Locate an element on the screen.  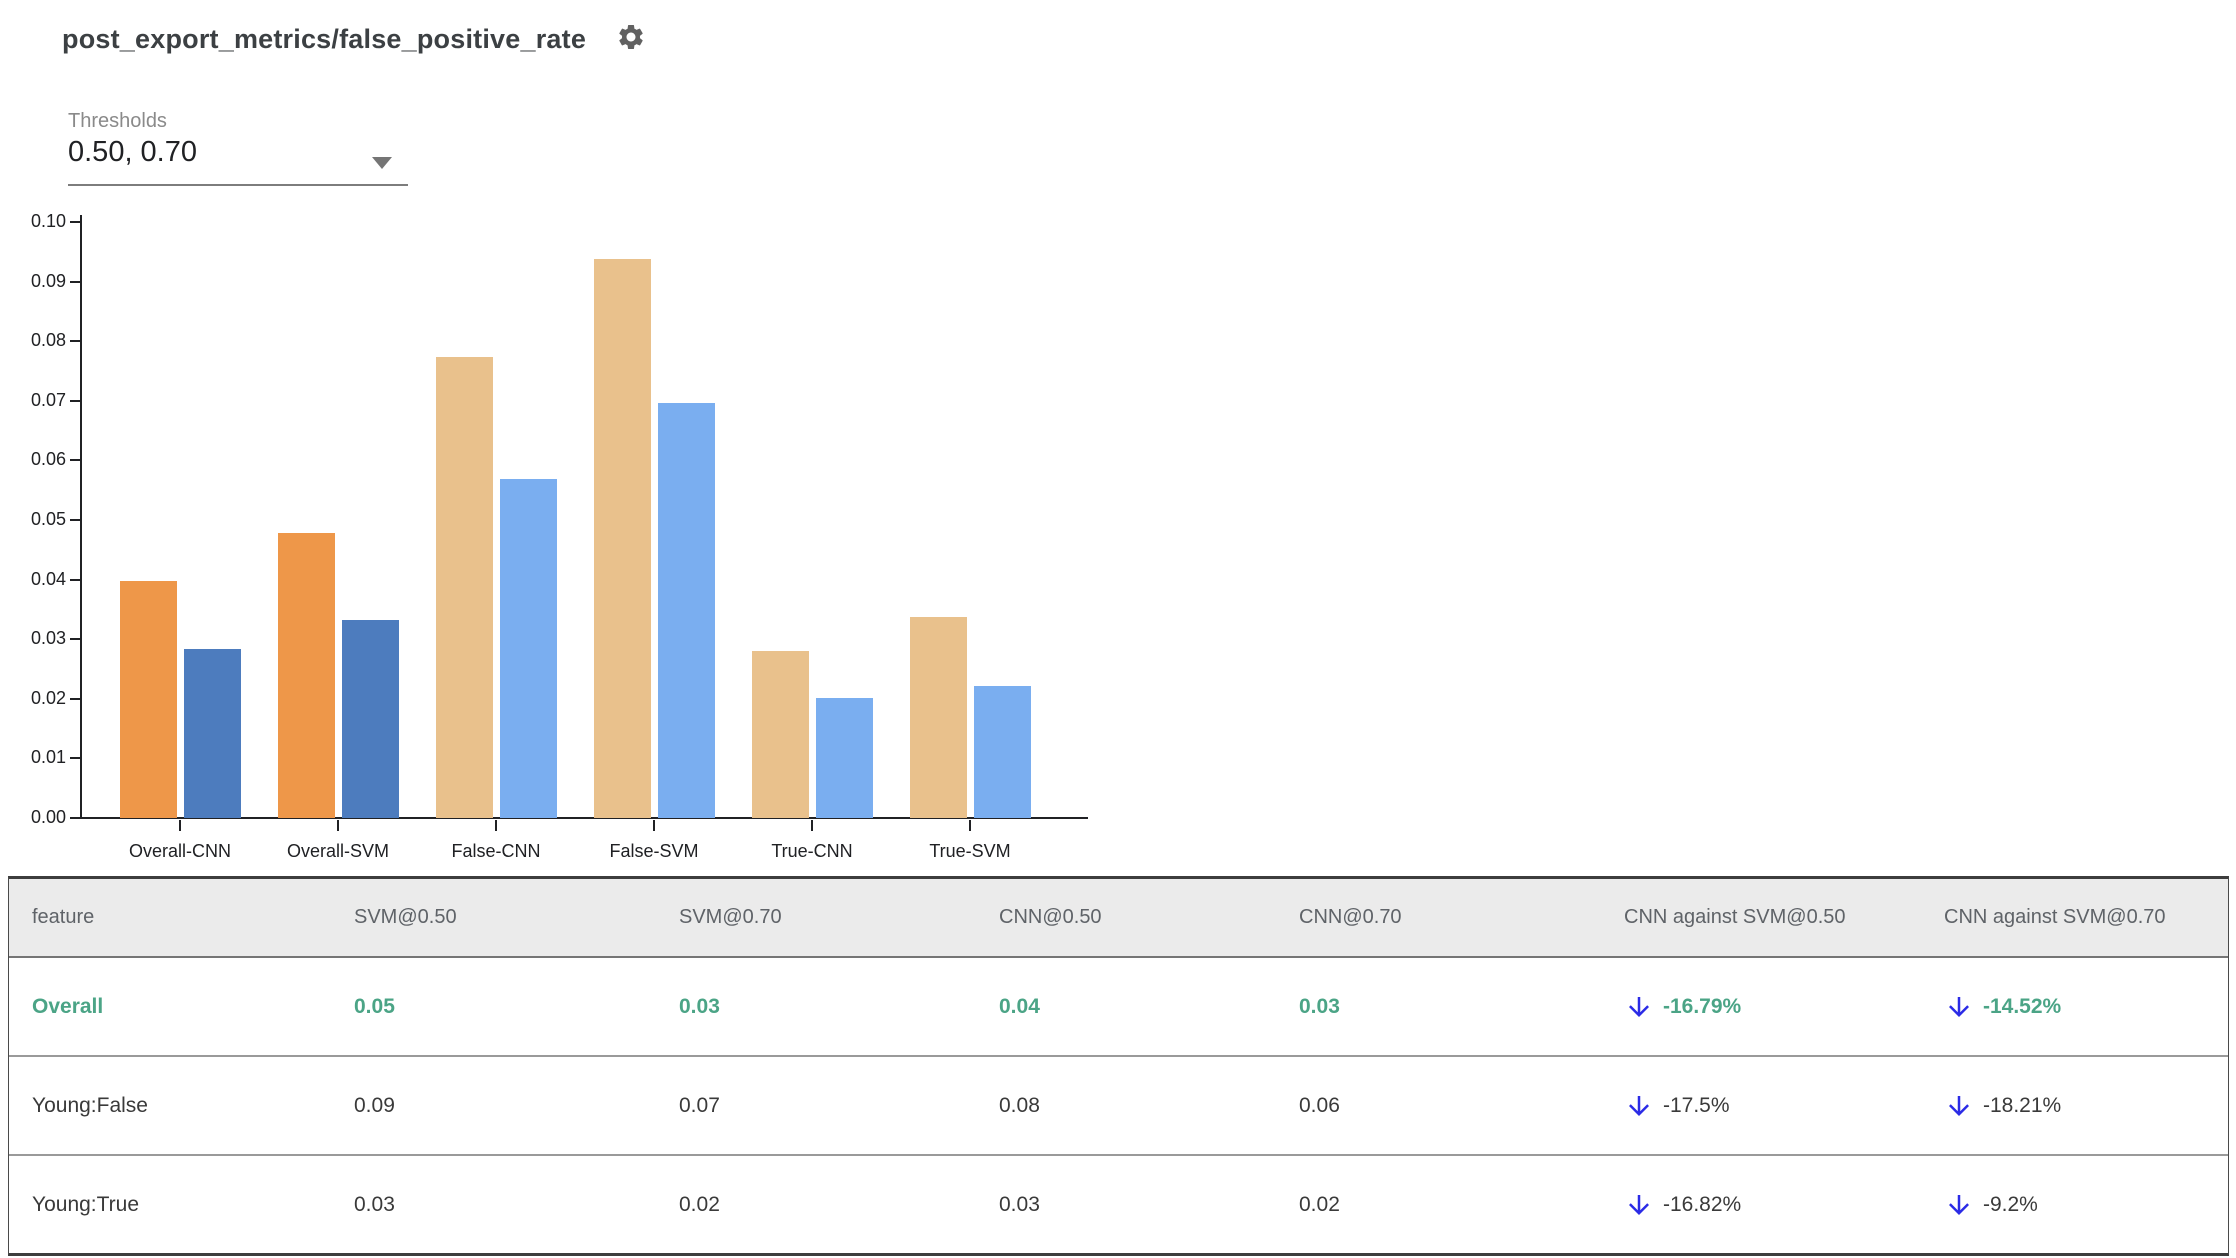
table-row: Young:False 0.09 0.07 0.08 0.06 -17.5% -18.21% is located at coordinates (1118, 1104).